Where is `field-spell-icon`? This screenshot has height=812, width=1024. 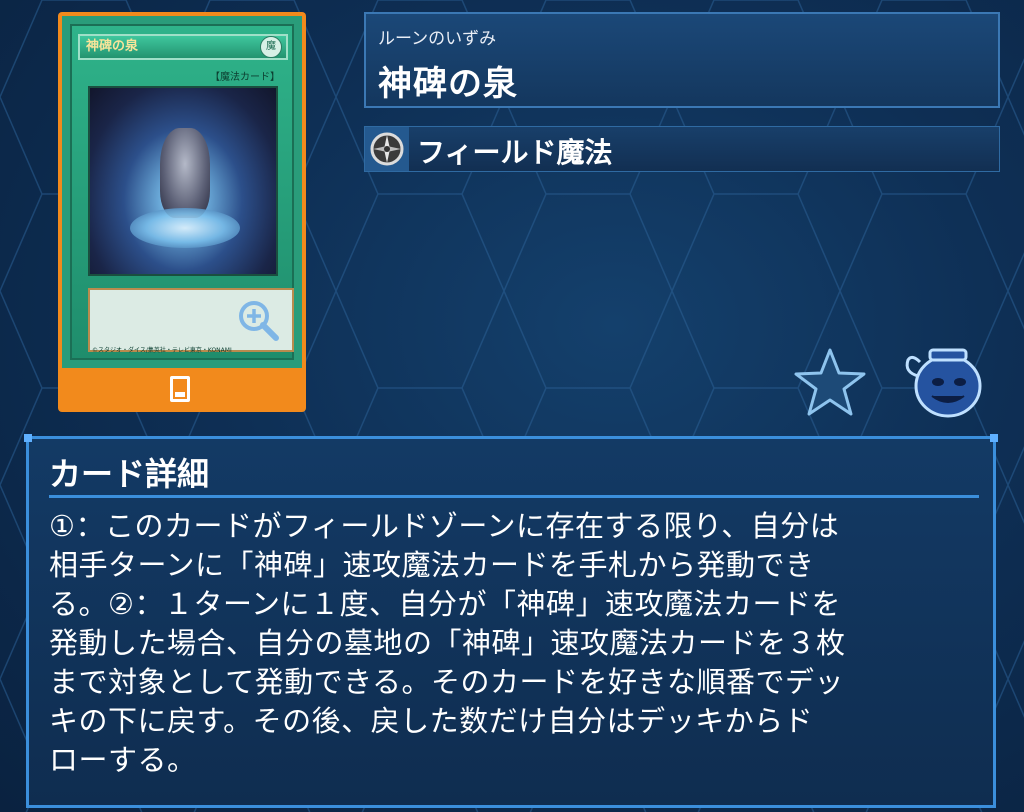 field-spell-icon is located at coordinates (387, 149).